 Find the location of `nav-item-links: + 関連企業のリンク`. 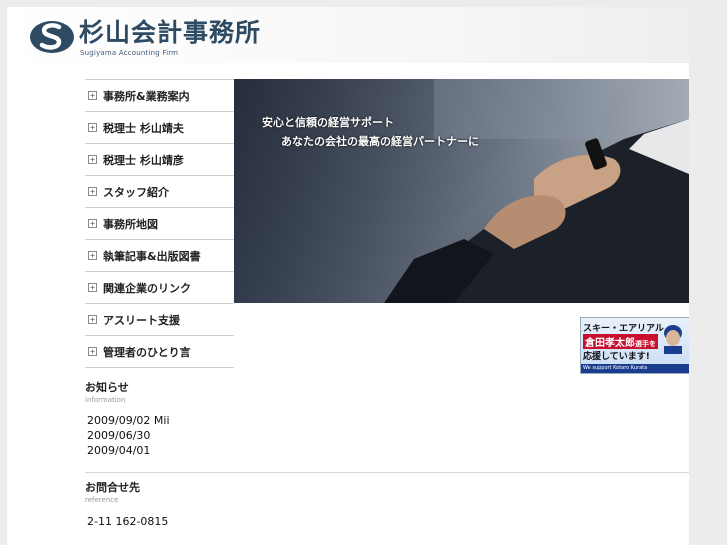

nav-item-links: + 関連企業のリンク is located at coordinates (159, 288).